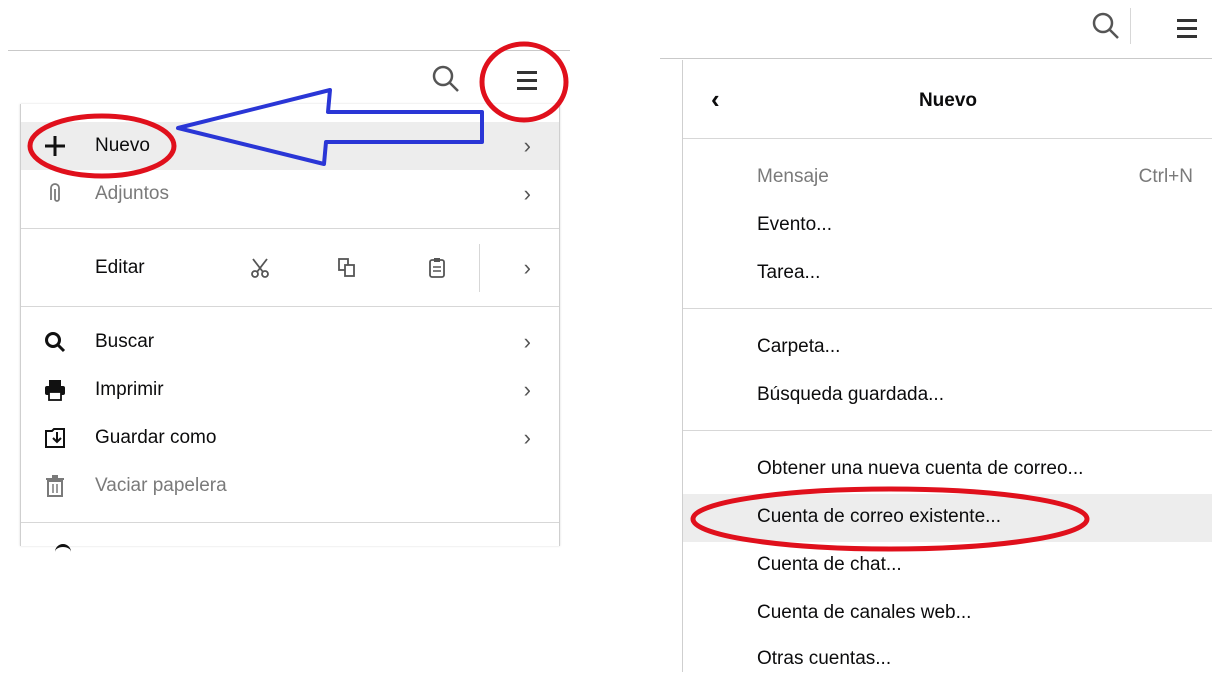 The image size is (1212, 684). What do you see at coordinates (330, 127) in the screenshot?
I see `blue-arrow-annotation` at bounding box center [330, 127].